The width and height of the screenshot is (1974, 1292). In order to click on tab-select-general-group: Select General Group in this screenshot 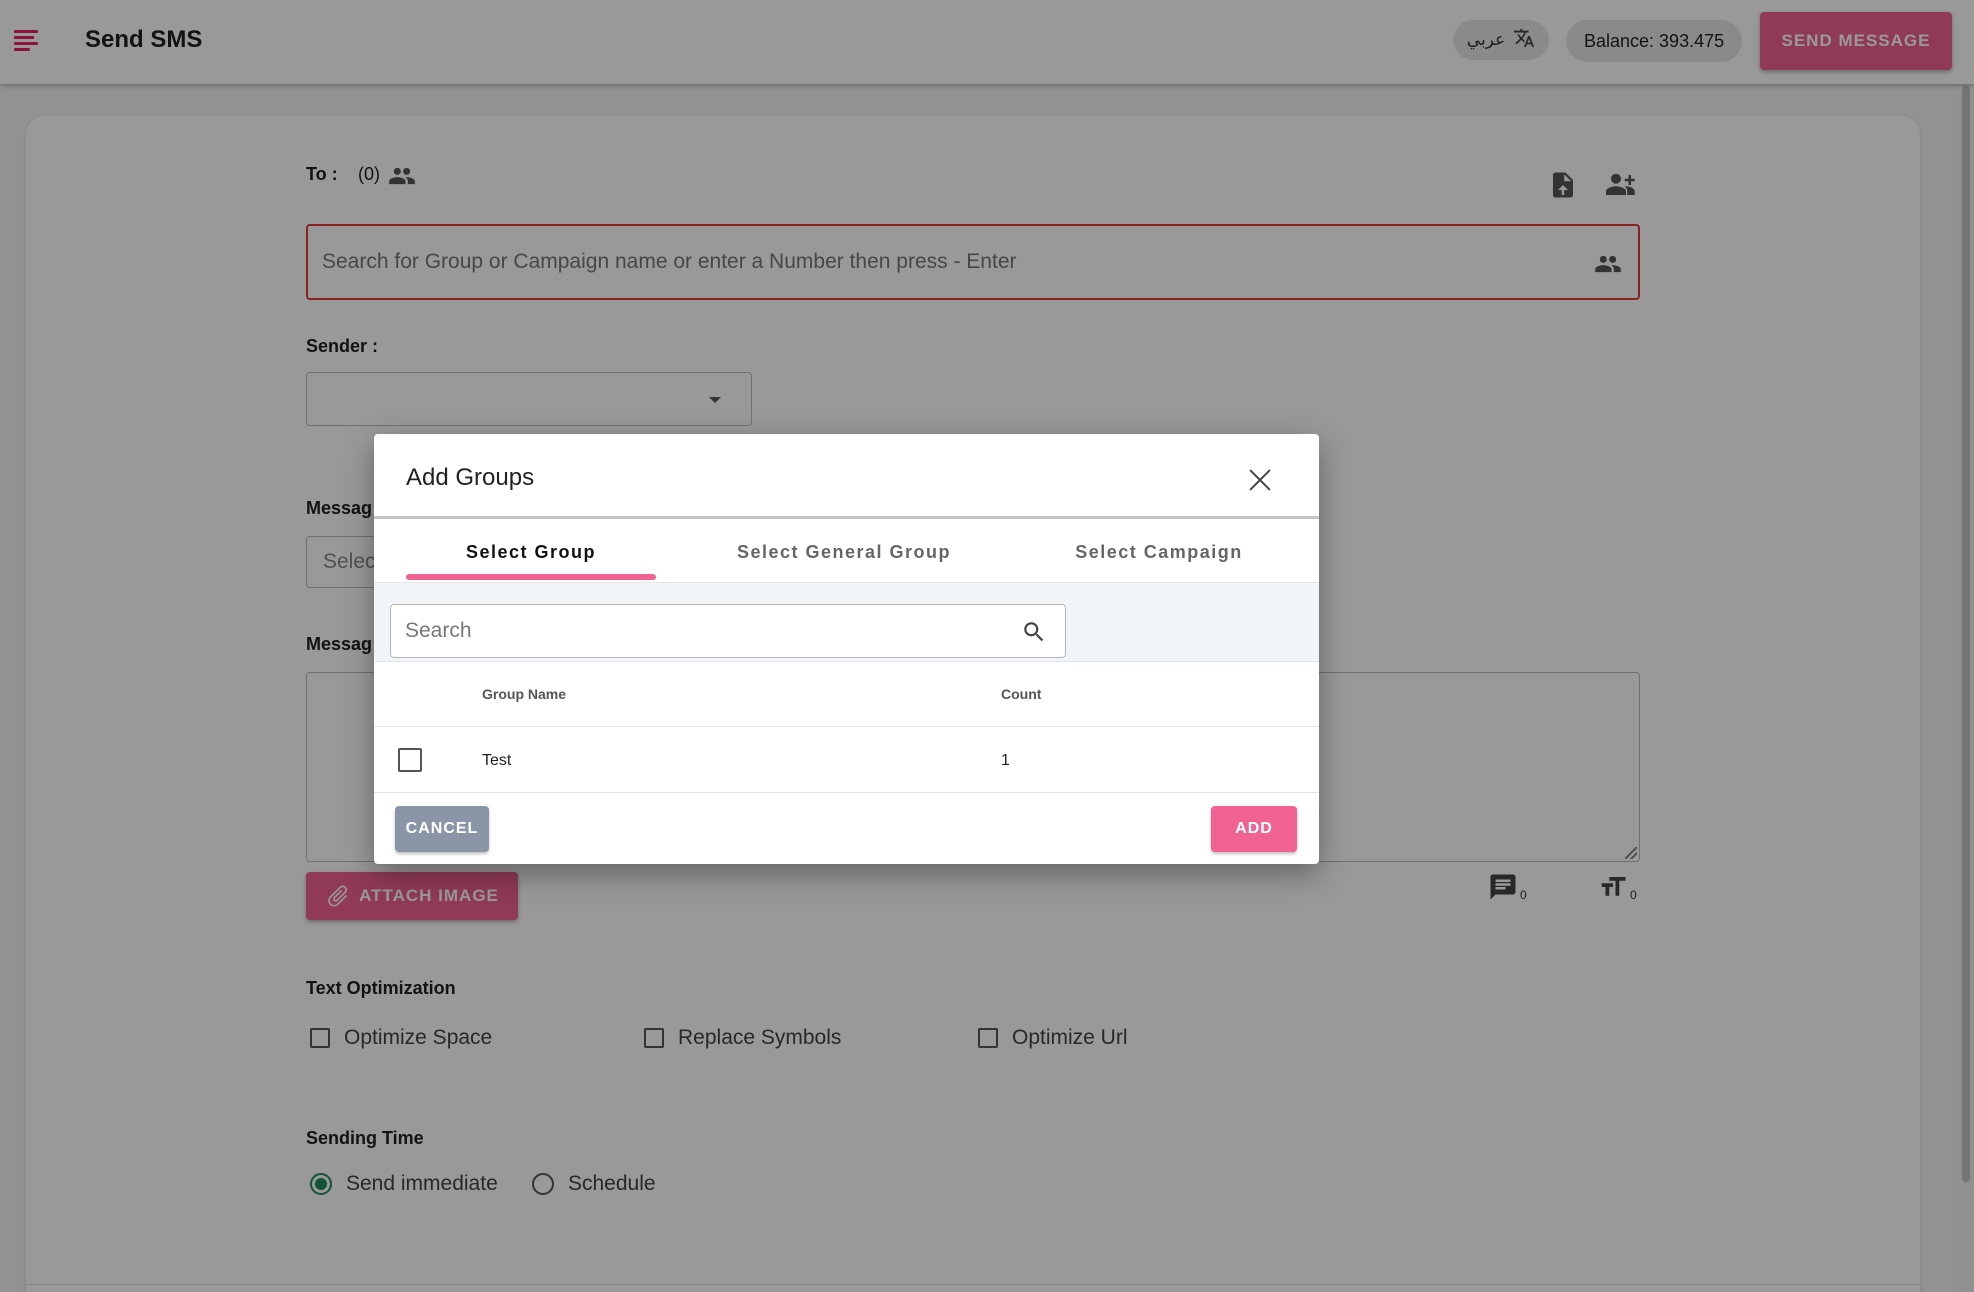, I will do `click(844, 552)`.